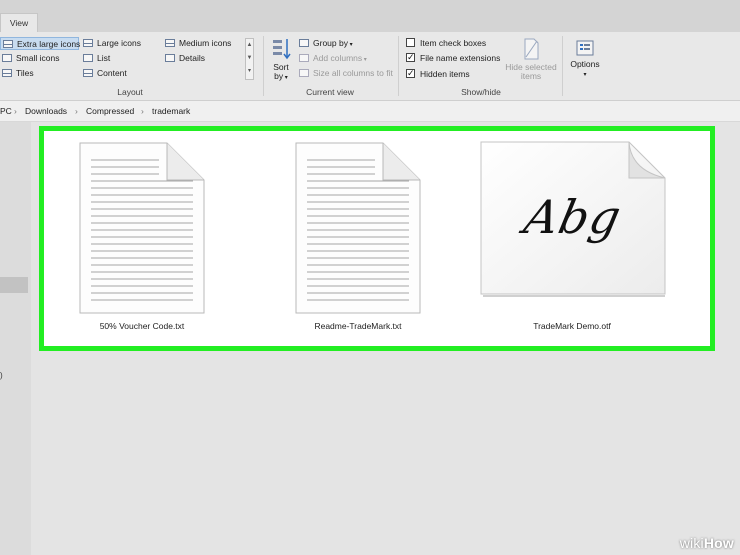 This screenshot has height=555, width=740. Describe the element at coordinates (7, 73) in the screenshot. I see `tiles-icon` at that location.